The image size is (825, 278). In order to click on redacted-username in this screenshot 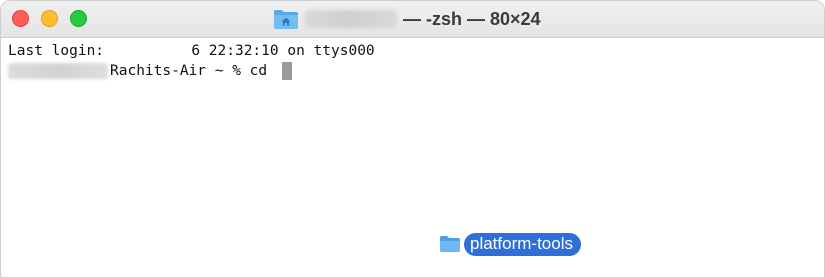, I will do `click(58, 71)`.